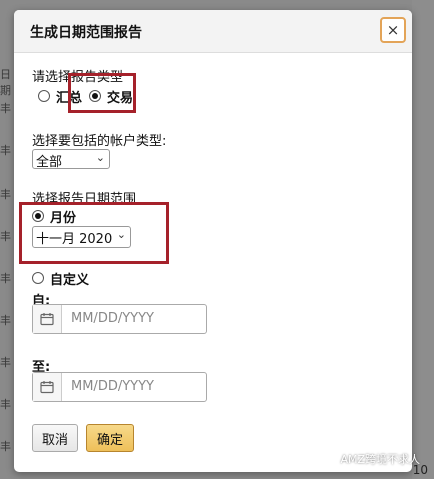 The width and height of the screenshot is (434, 479). What do you see at coordinates (70, 280) in the screenshot?
I see `radio-custom-label: 自定义` at bounding box center [70, 280].